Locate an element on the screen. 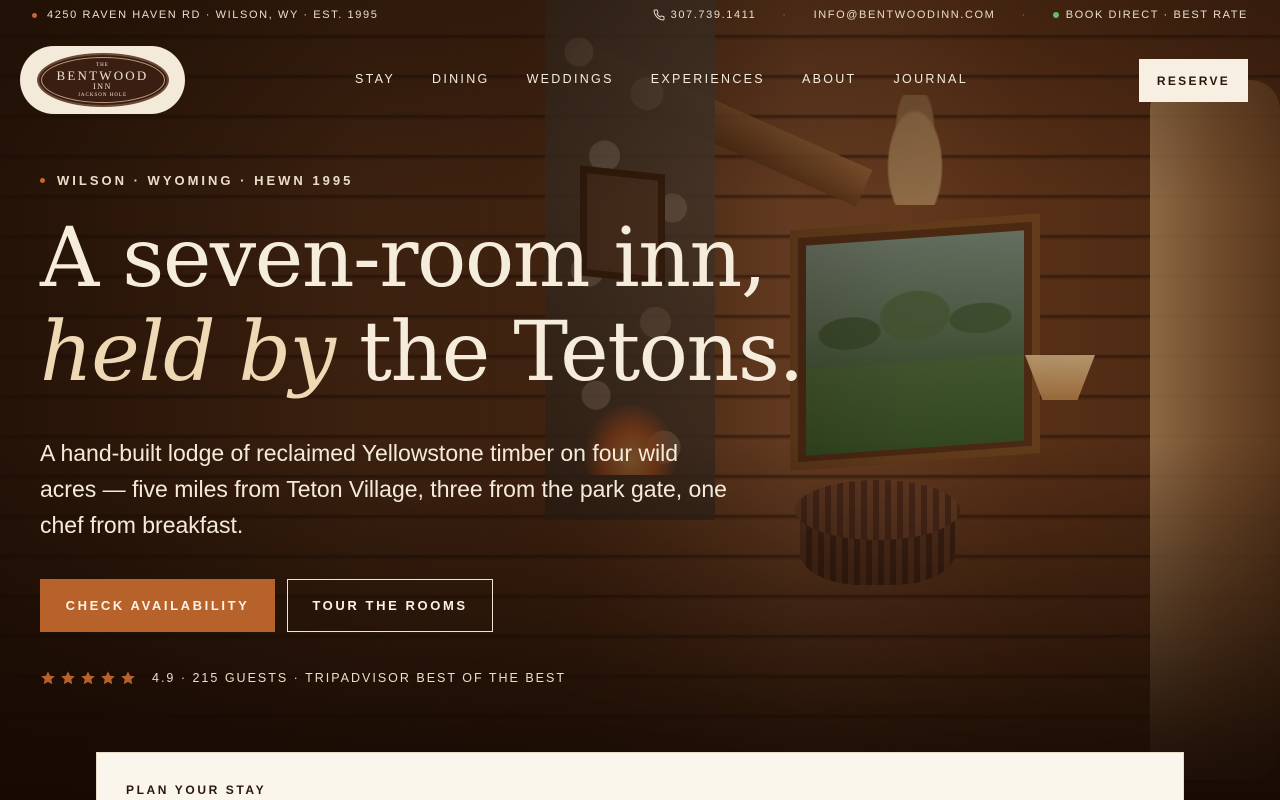  book-direct-text: BOOK DIRECT · BEST RATE is located at coordinates (1156, 15).